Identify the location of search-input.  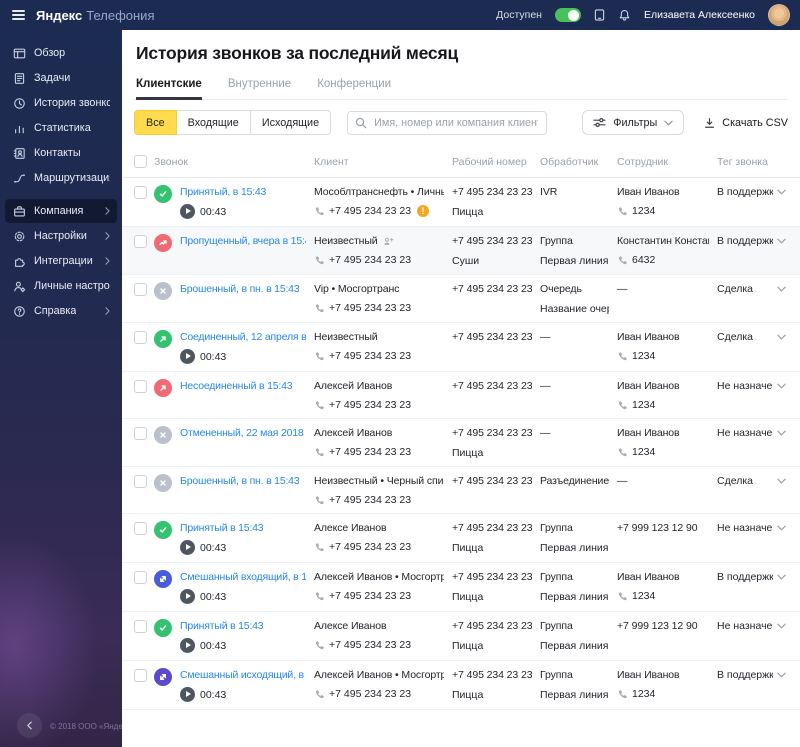
(447, 122).